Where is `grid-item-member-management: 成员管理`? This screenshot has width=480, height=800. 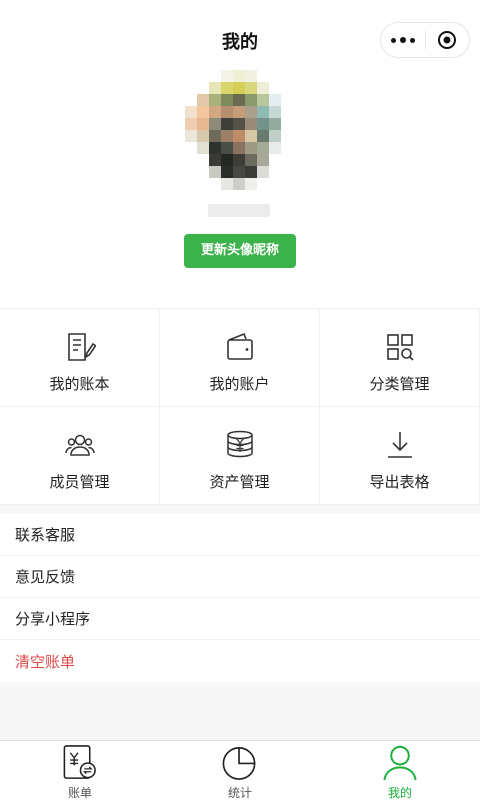
grid-item-member-management: 成员管理 is located at coordinates (80, 456).